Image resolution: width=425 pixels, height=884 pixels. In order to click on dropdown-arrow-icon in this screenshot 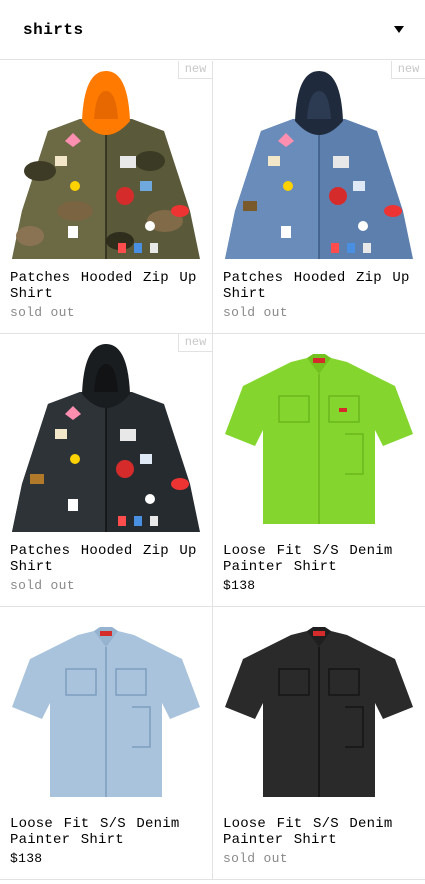, I will do `click(399, 29)`.